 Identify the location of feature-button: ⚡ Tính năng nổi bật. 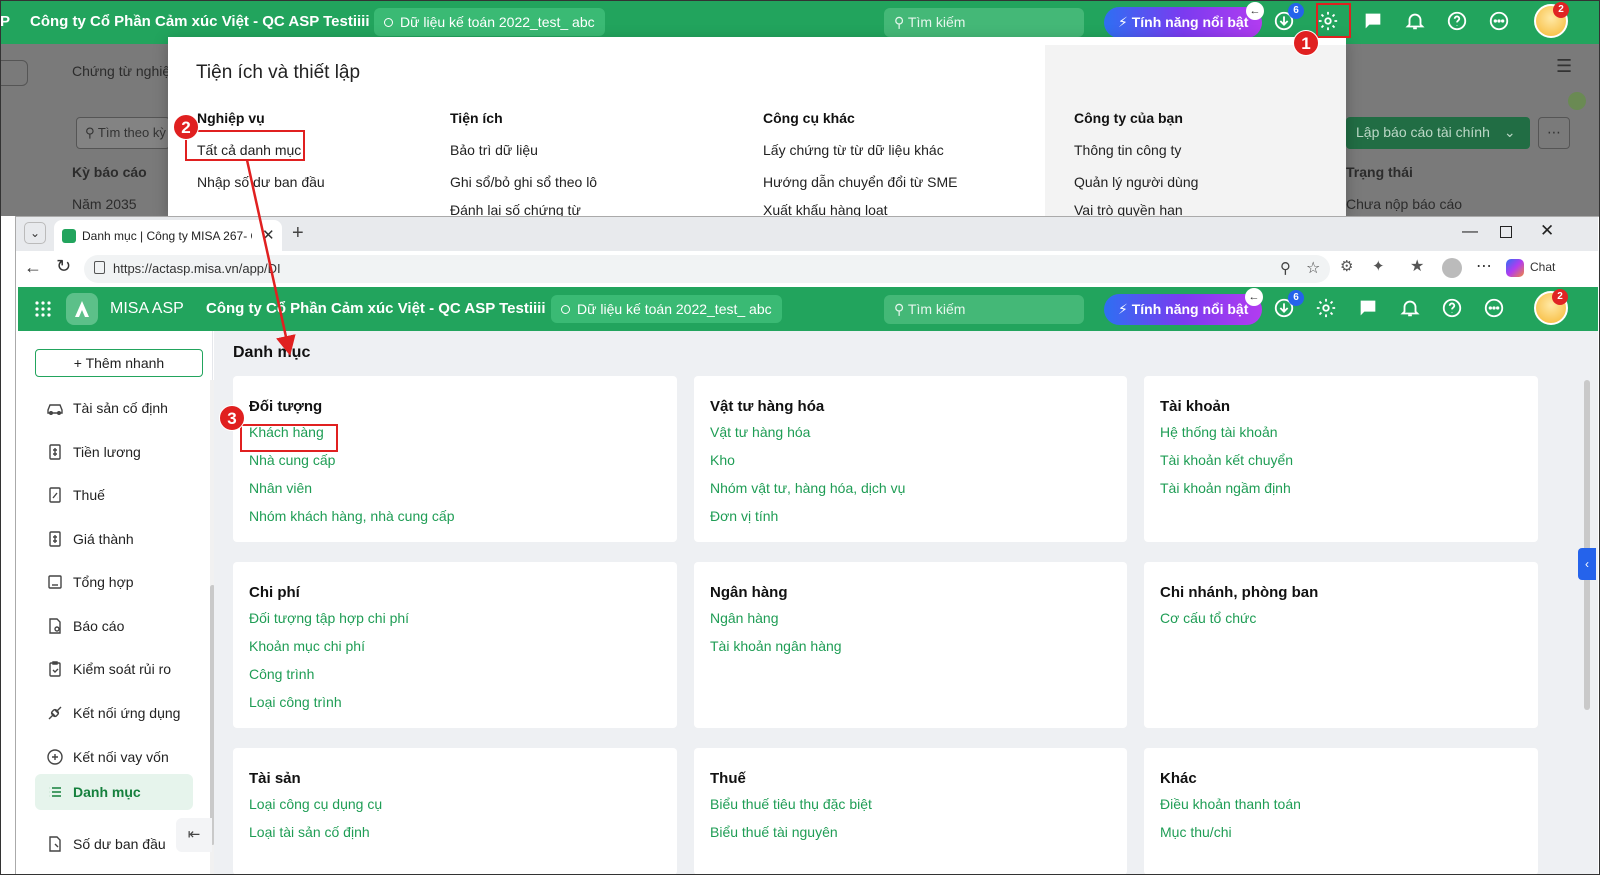
(1183, 309).